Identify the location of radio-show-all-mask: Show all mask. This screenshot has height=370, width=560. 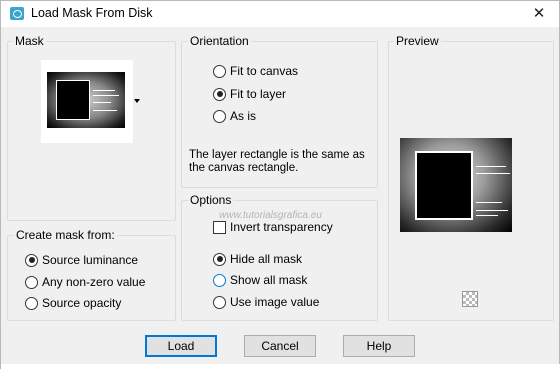
(260, 280).